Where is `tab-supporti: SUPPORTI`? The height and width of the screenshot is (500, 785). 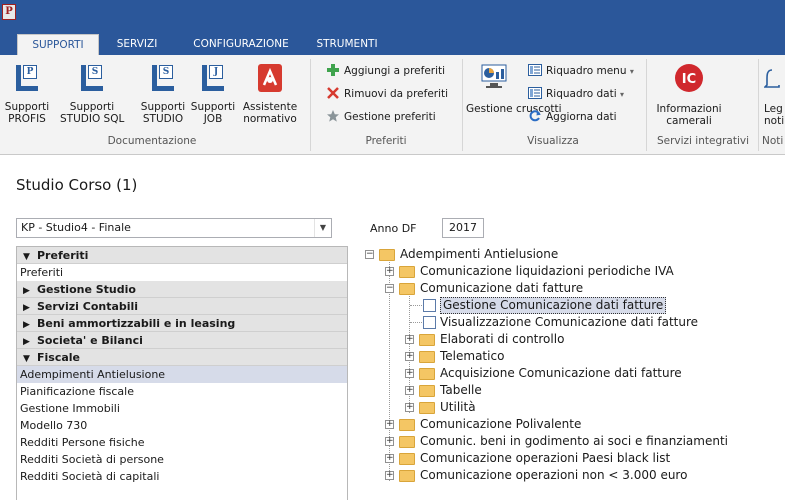 tab-supporti: SUPPORTI is located at coordinates (58, 44).